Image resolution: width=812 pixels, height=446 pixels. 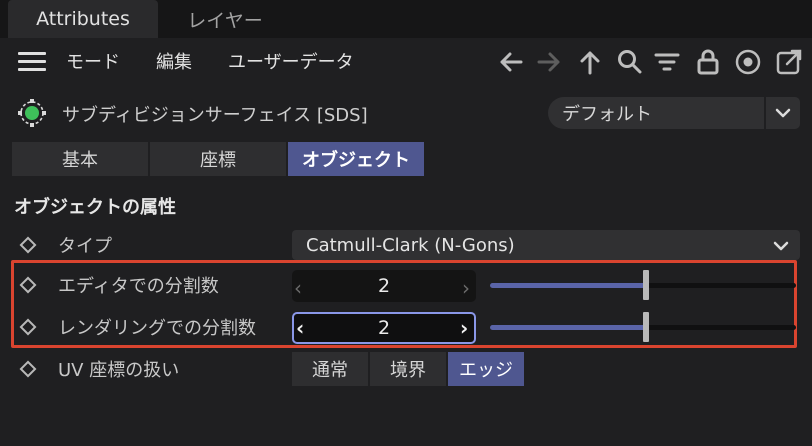 What do you see at coordinates (765, 113) in the screenshot?
I see `preset-divider` at bounding box center [765, 113].